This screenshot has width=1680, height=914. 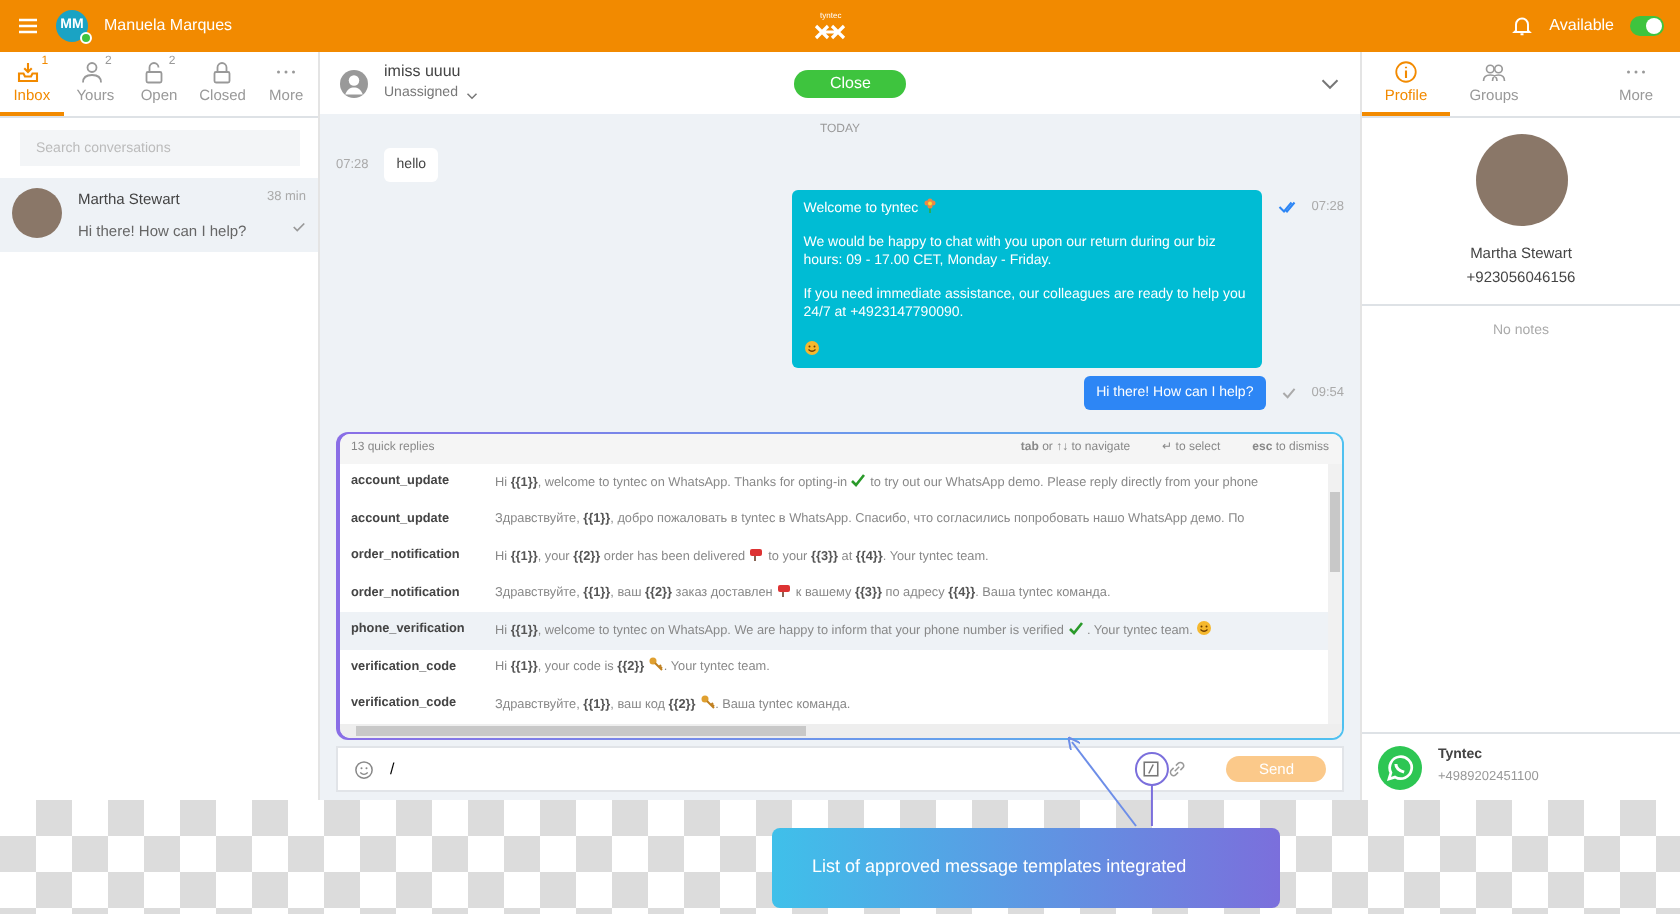 I want to click on contact-name: imiss uuuu, so click(x=423, y=72).